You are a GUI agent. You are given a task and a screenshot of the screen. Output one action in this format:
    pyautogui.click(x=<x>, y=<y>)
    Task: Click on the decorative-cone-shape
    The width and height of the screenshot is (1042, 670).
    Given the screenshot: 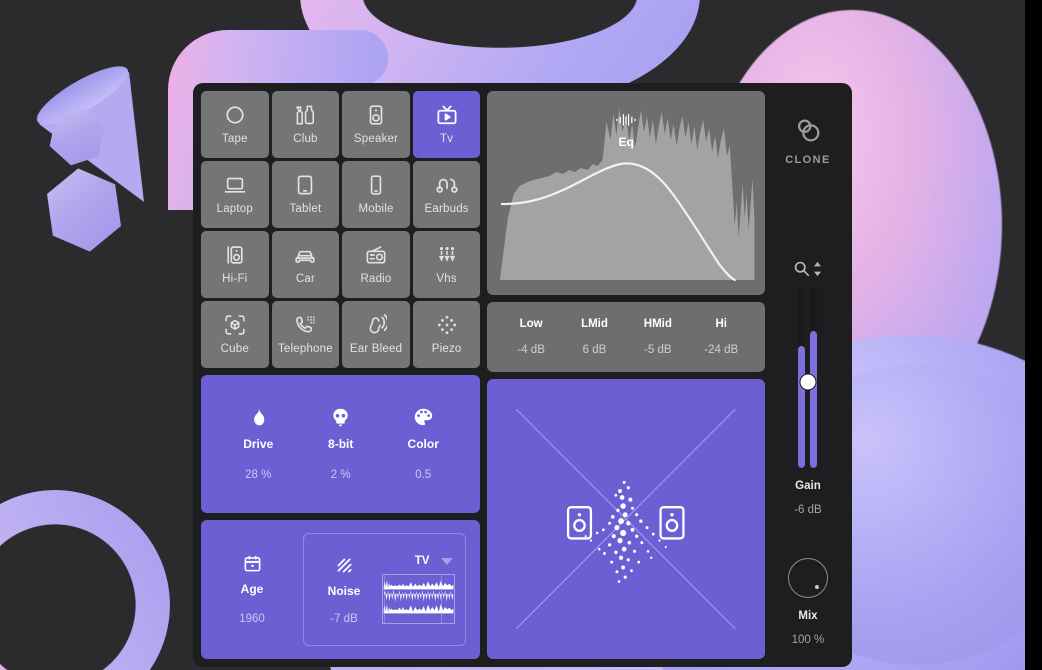 What is the action you would take?
    pyautogui.click(x=114, y=150)
    